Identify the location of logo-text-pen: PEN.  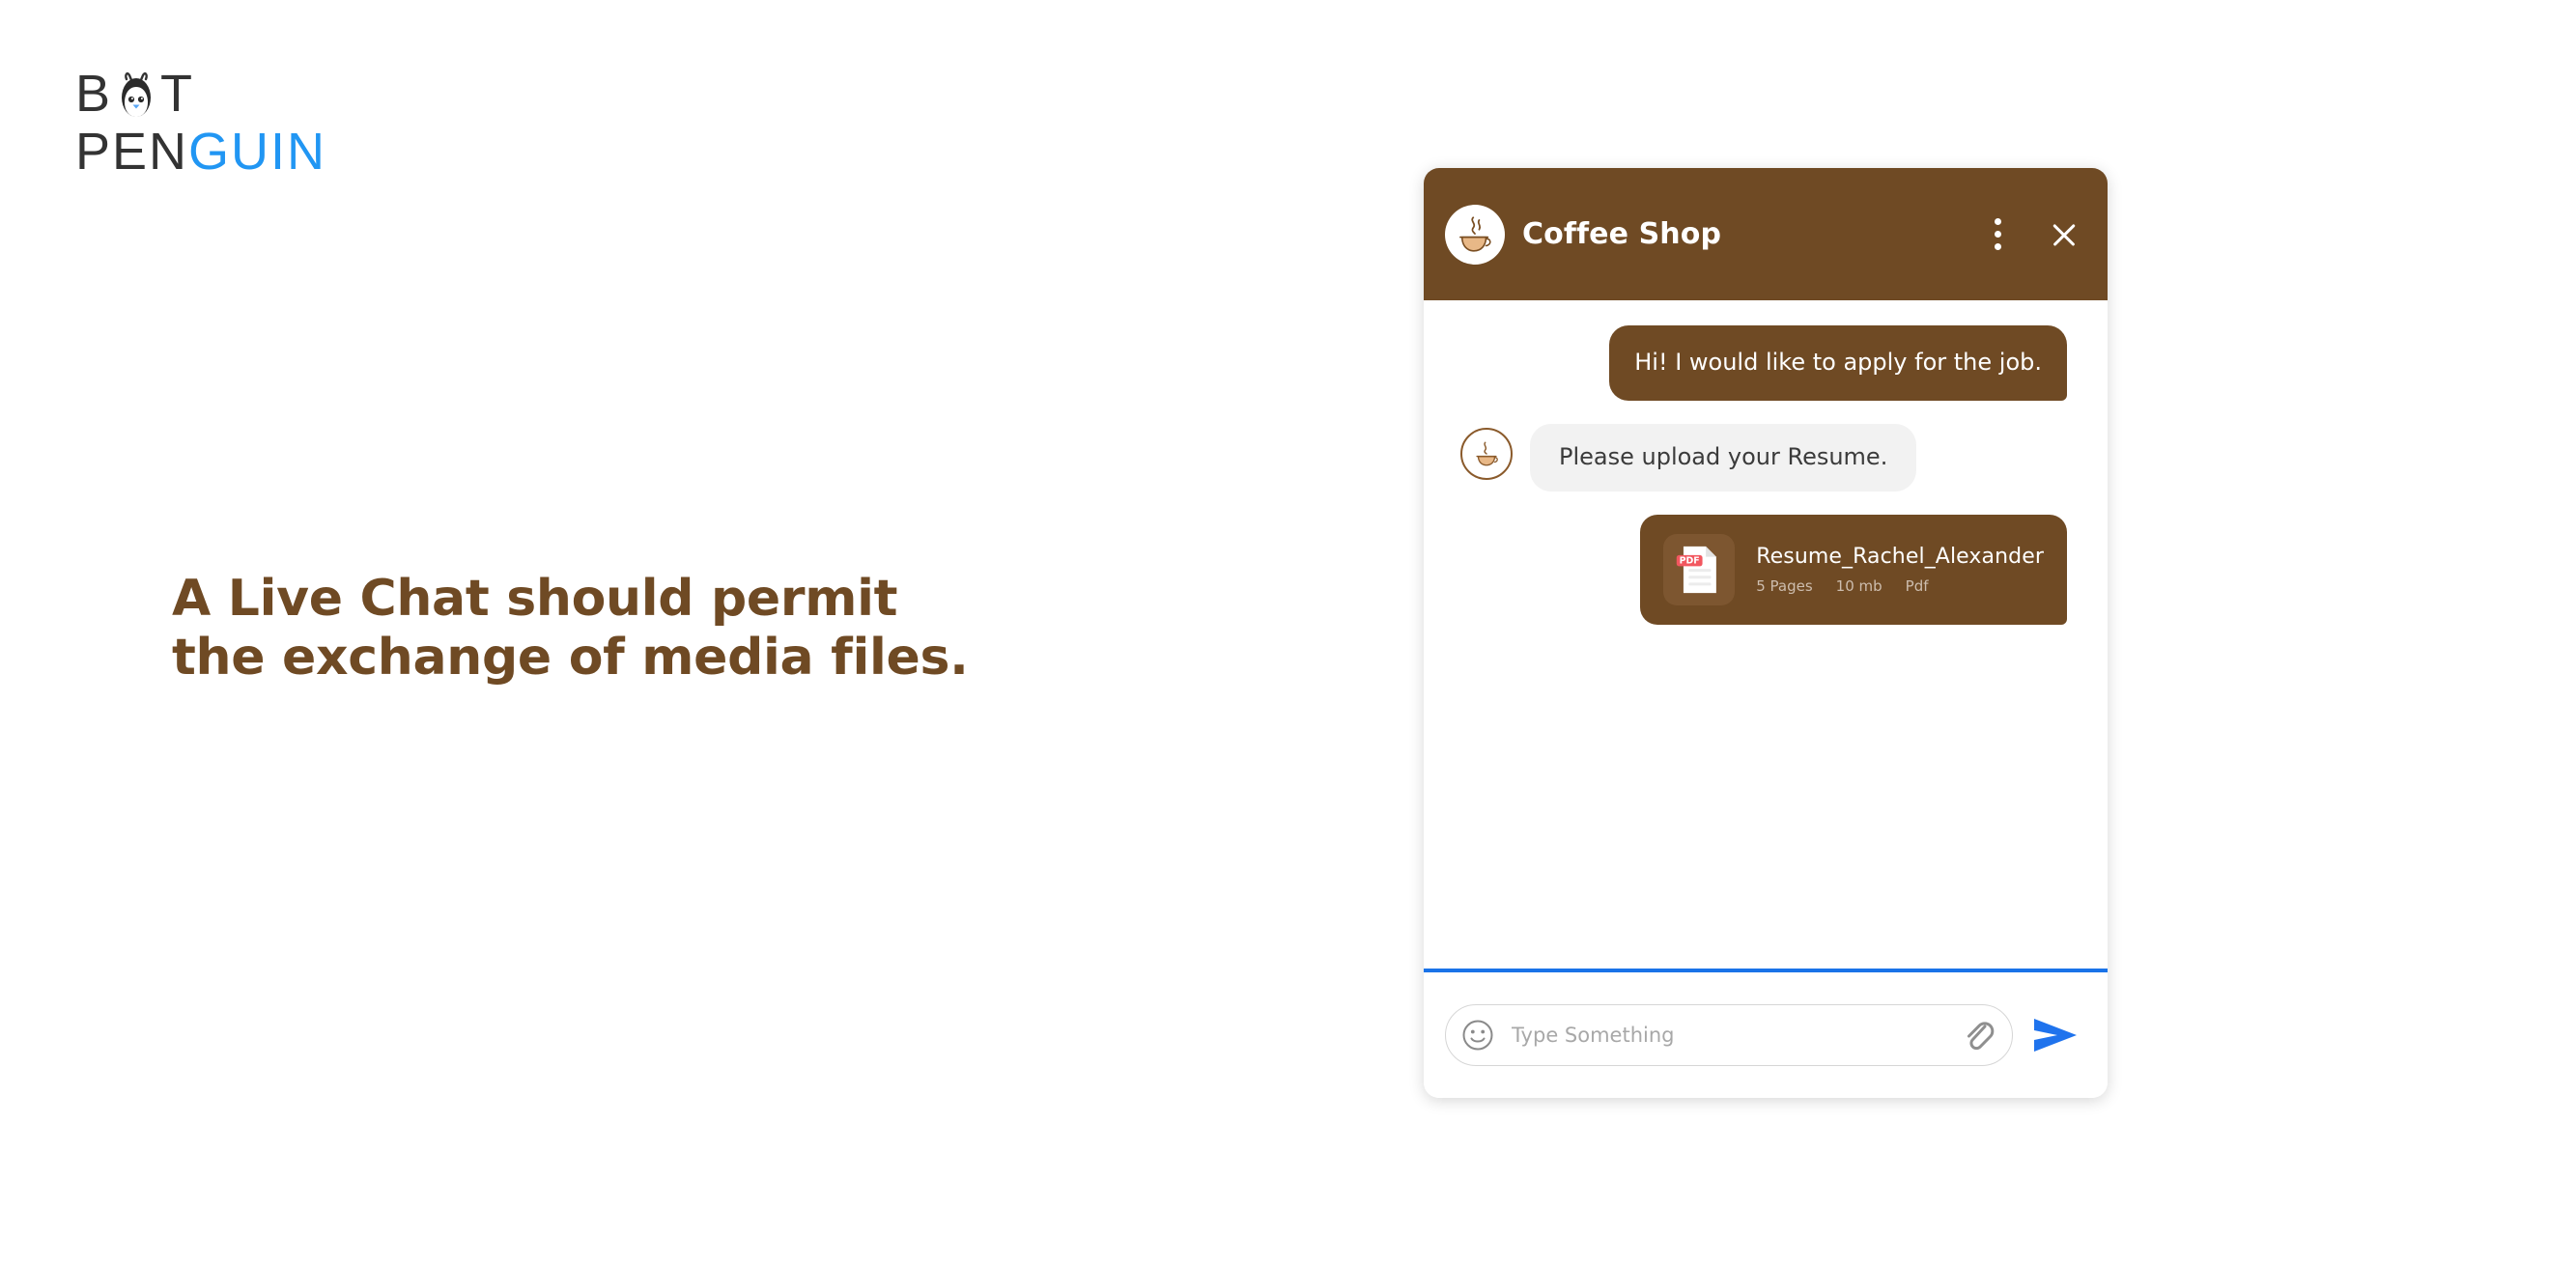
(132, 152).